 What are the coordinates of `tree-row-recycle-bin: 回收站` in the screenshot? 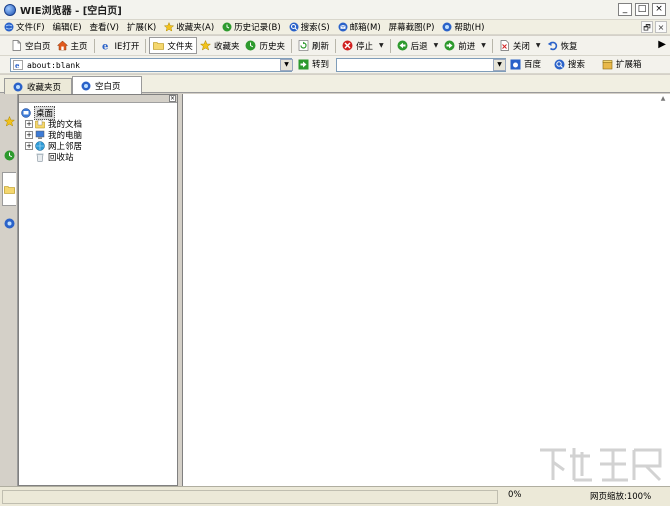 It's located at (99, 157).